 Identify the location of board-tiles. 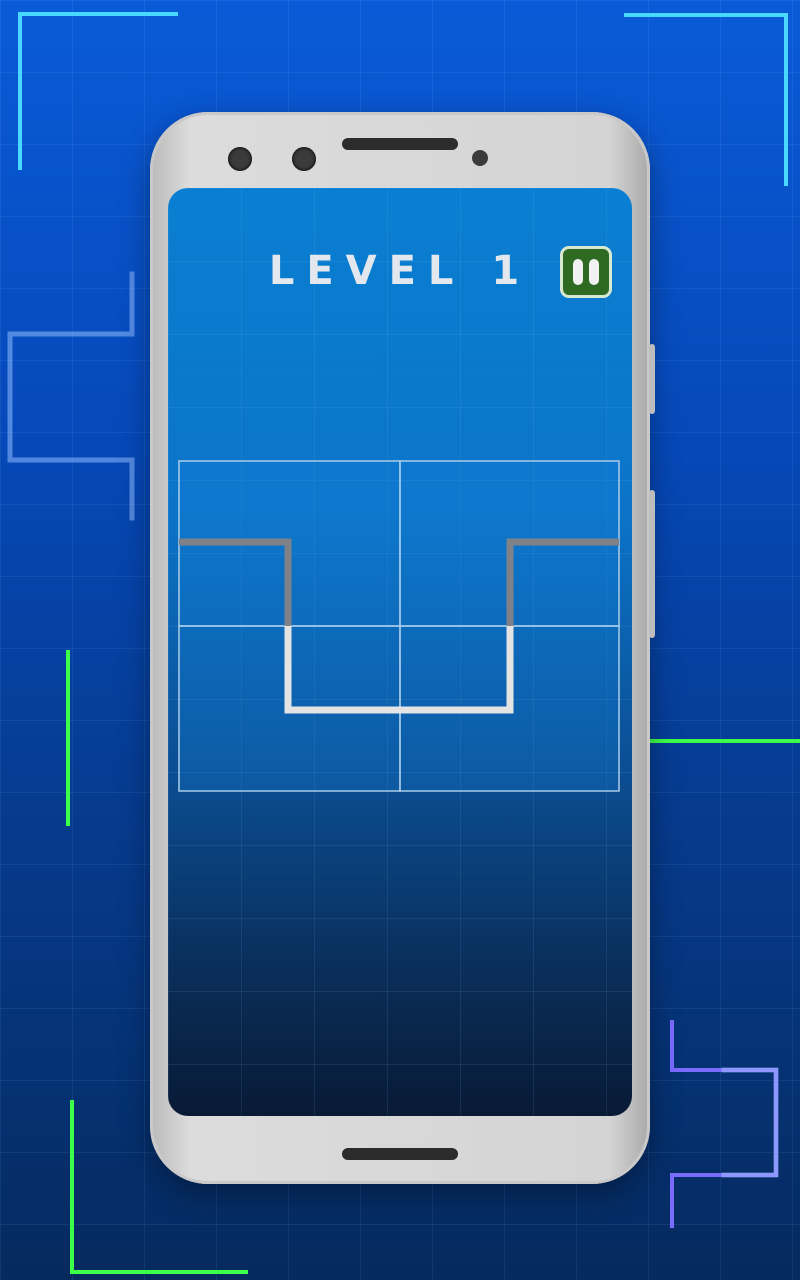
(399, 626).